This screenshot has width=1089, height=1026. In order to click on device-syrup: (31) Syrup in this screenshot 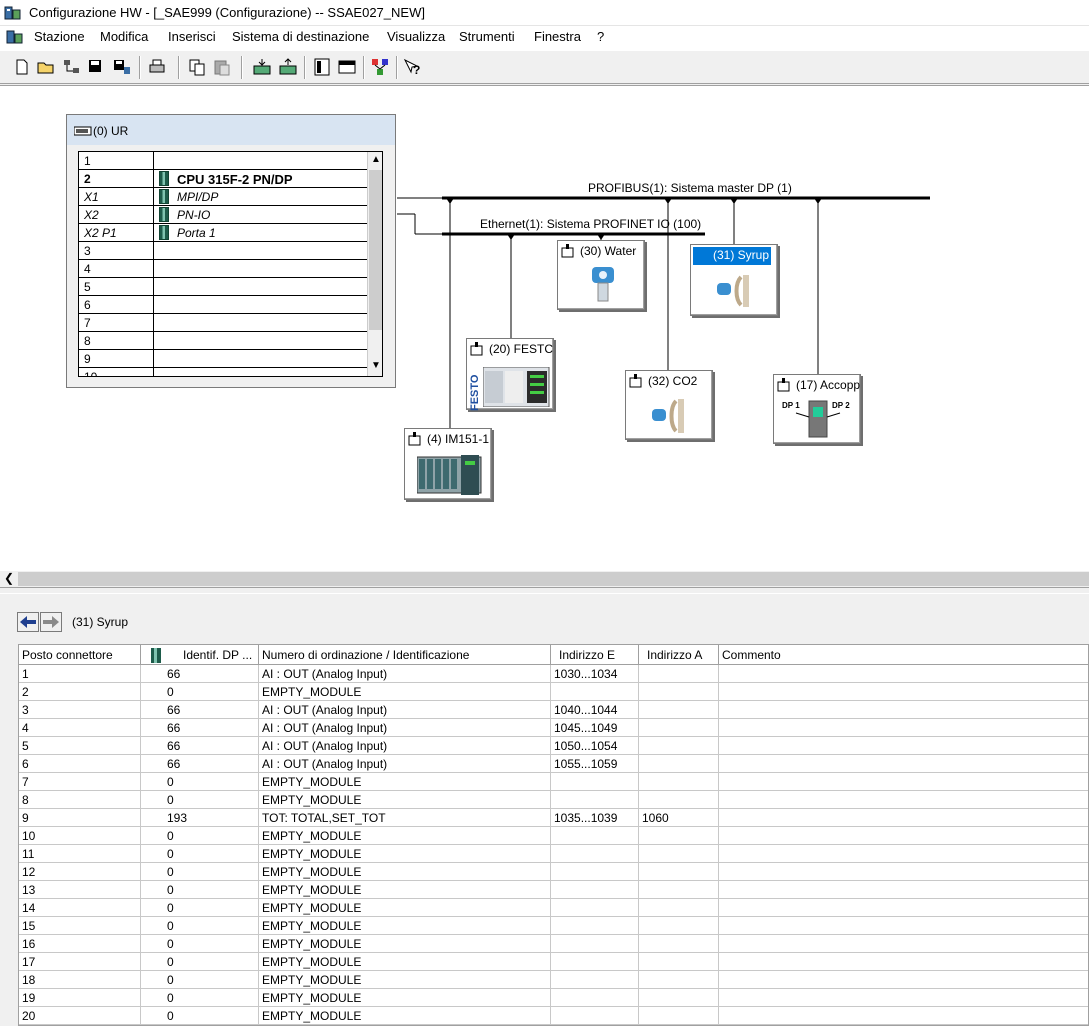, I will do `click(734, 280)`.